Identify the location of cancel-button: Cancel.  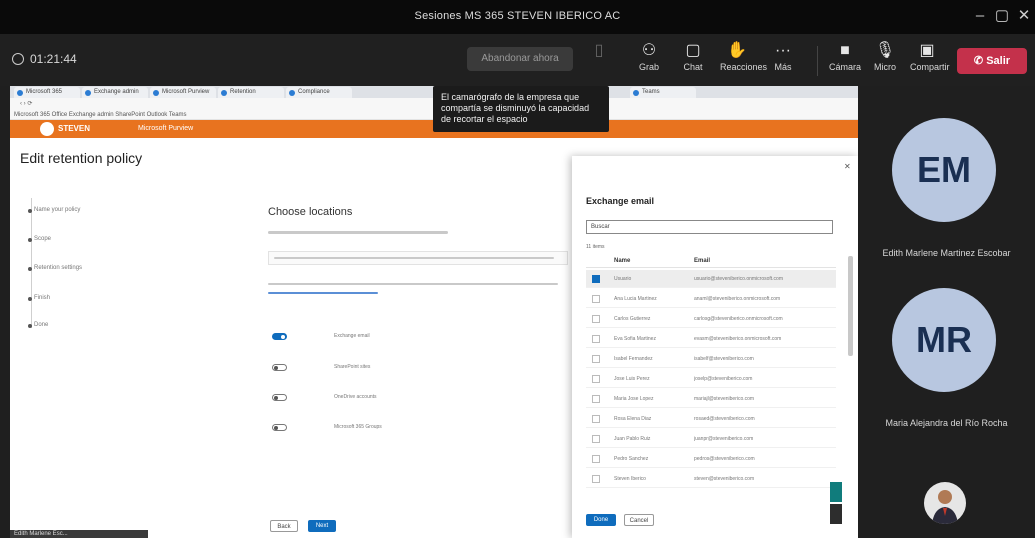
(639, 520).